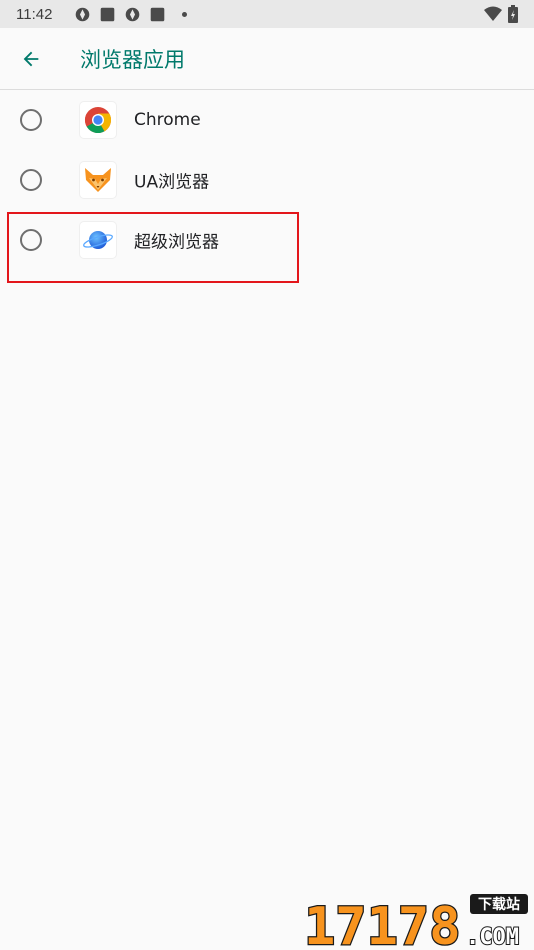  What do you see at coordinates (493, 13) in the screenshot?
I see `wifi-icon` at bounding box center [493, 13].